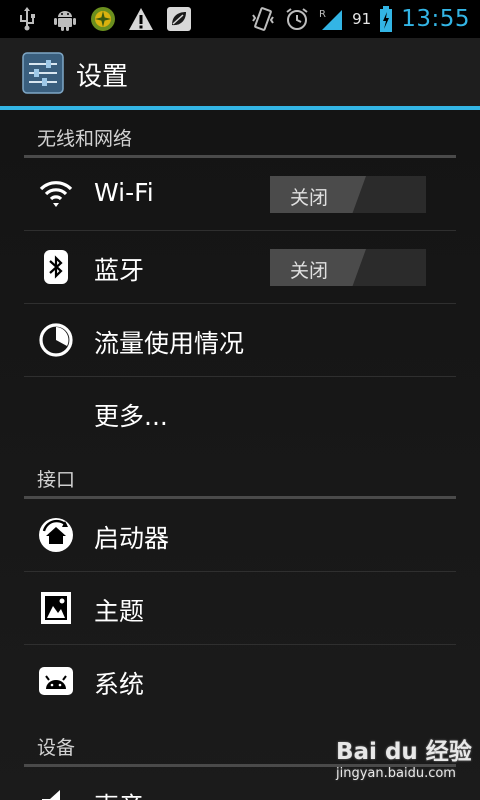 The width and height of the screenshot is (480, 800). Describe the element at coordinates (119, 270) in the screenshot. I see `settings-item-label: 蓝牙` at that location.